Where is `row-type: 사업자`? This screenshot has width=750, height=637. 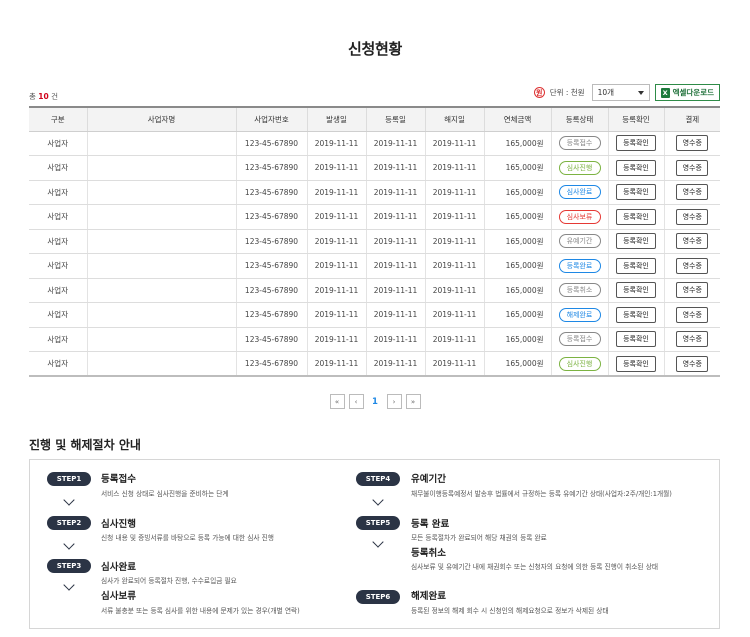 row-type: 사업자 is located at coordinates (58, 315).